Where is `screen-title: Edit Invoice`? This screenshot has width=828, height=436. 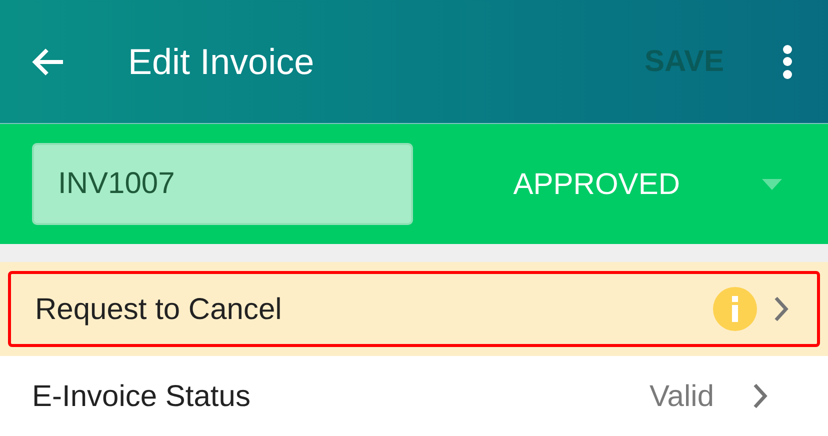
screen-title: Edit Invoice is located at coordinates (222, 62).